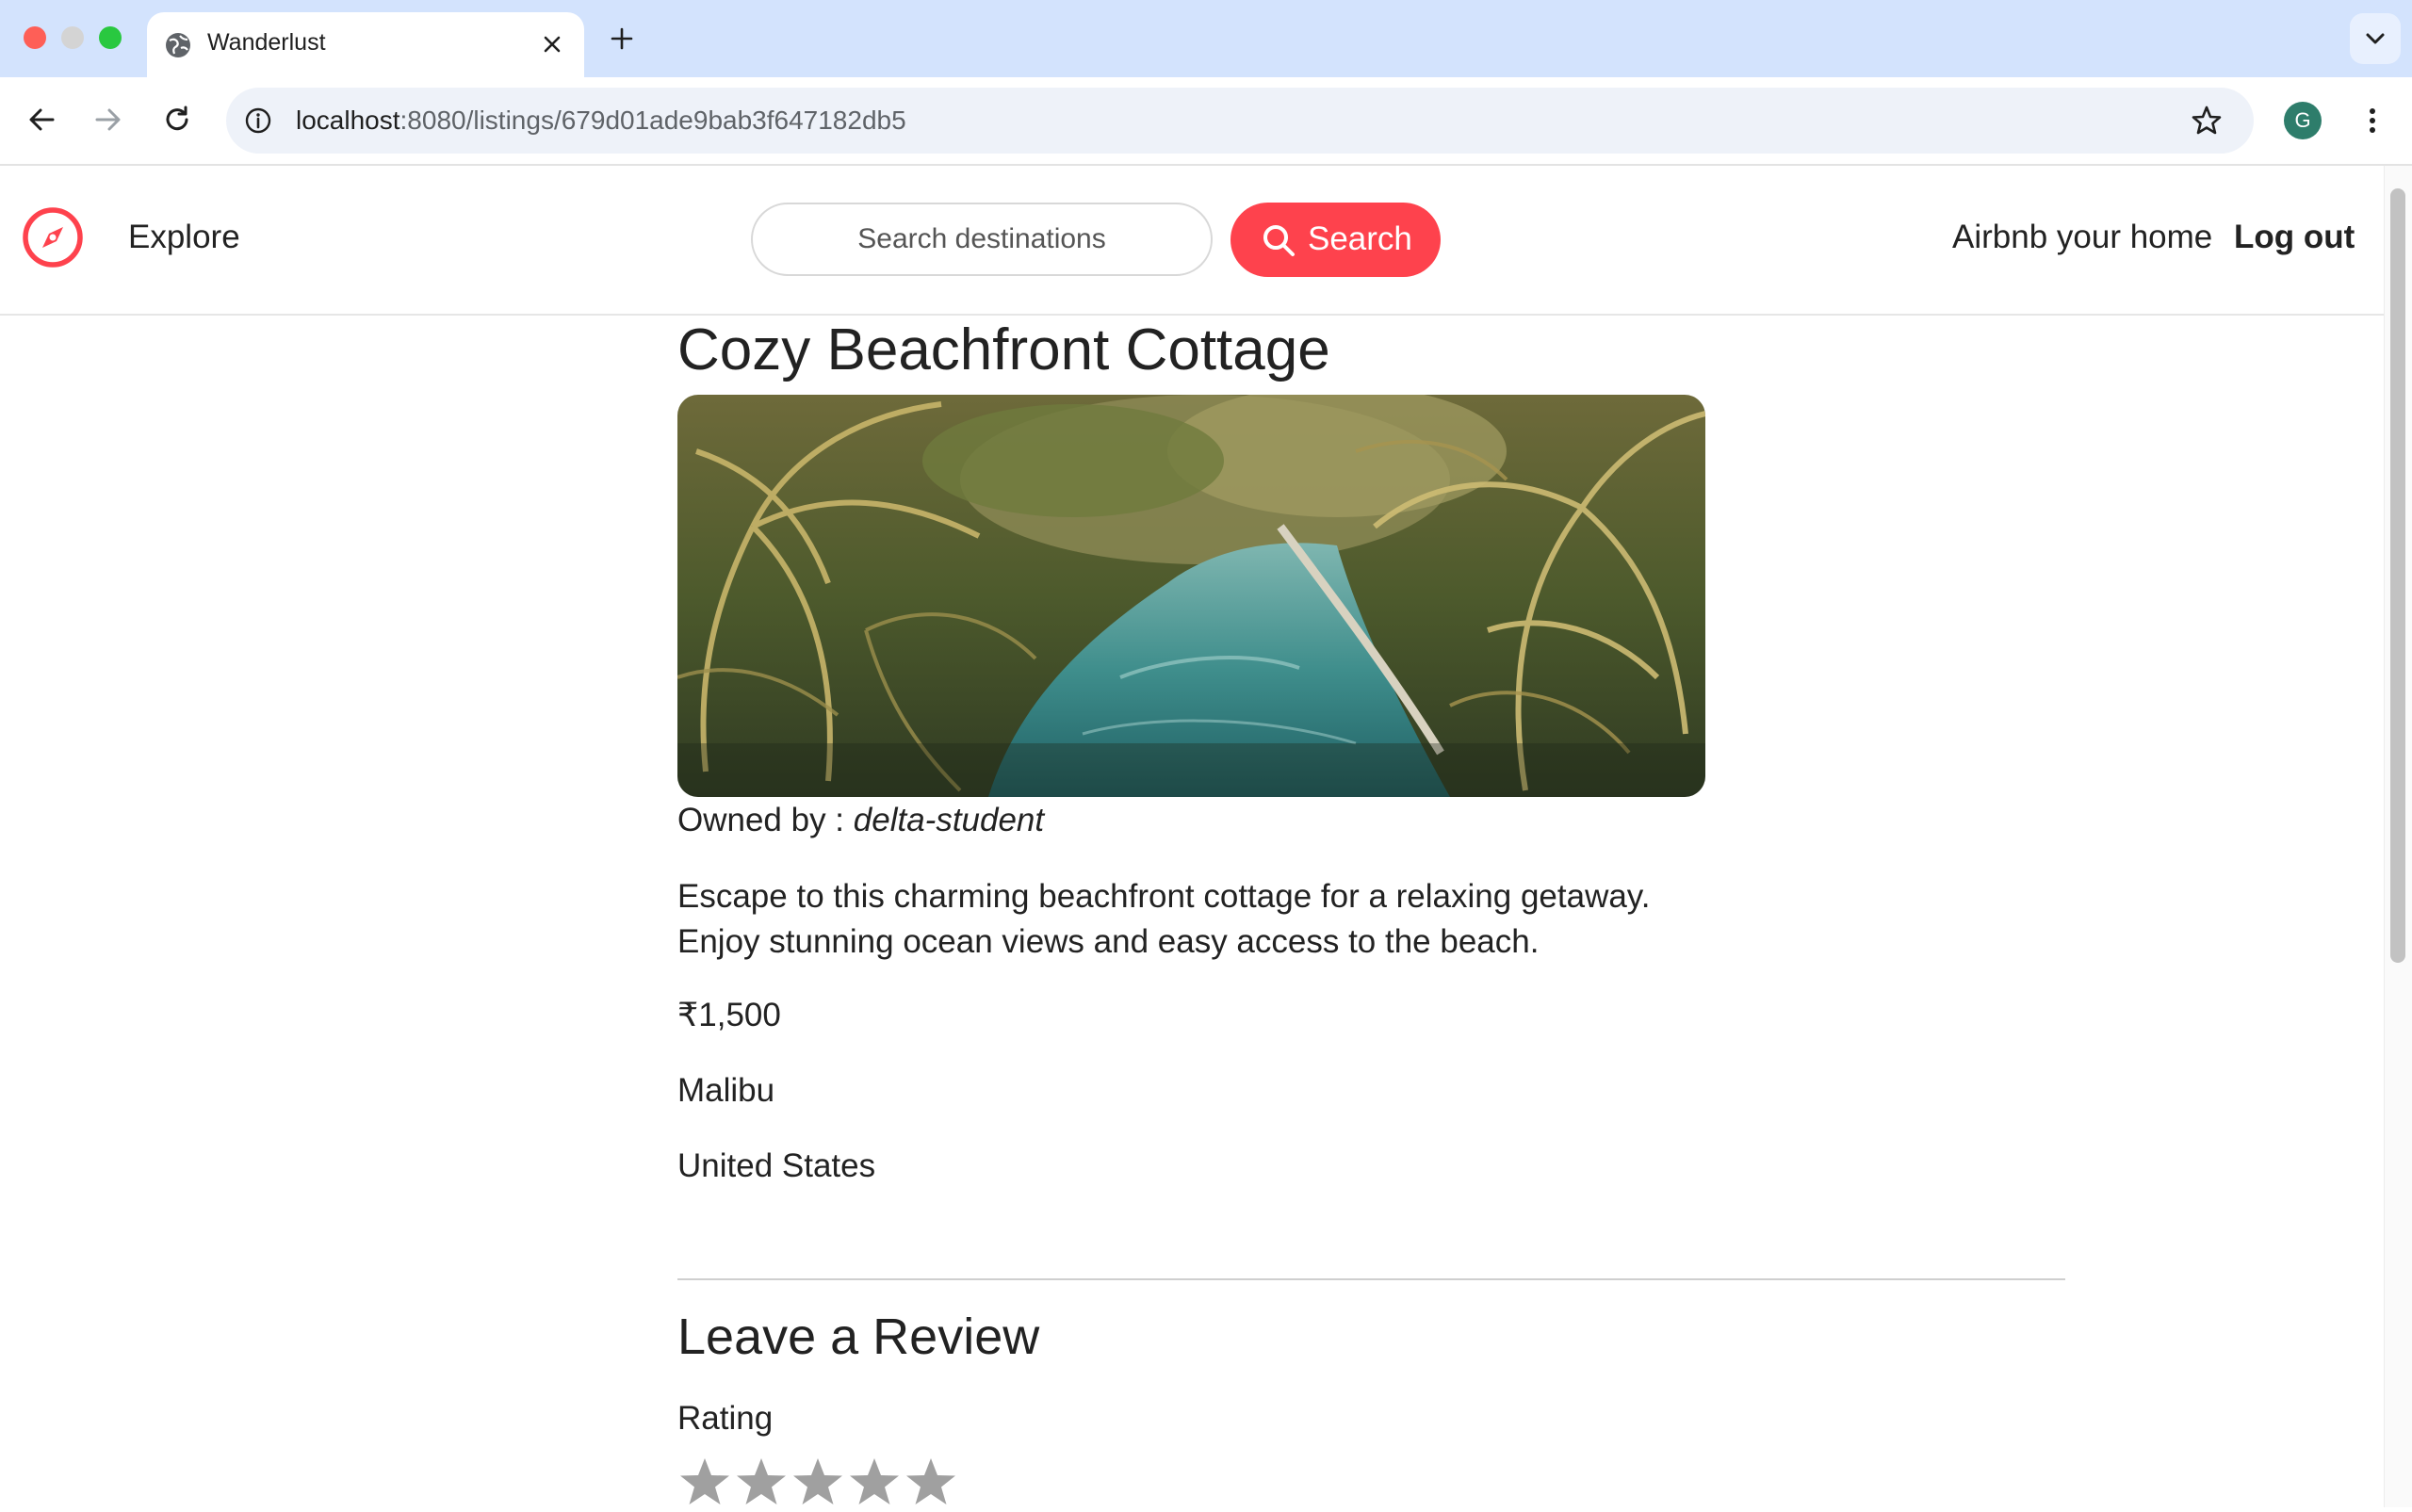 The height and width of the screenshot is (1512, 2412). Describe the element at coordinates (72, 37) in the screenshot. I see `minimize-window-button` at that location.